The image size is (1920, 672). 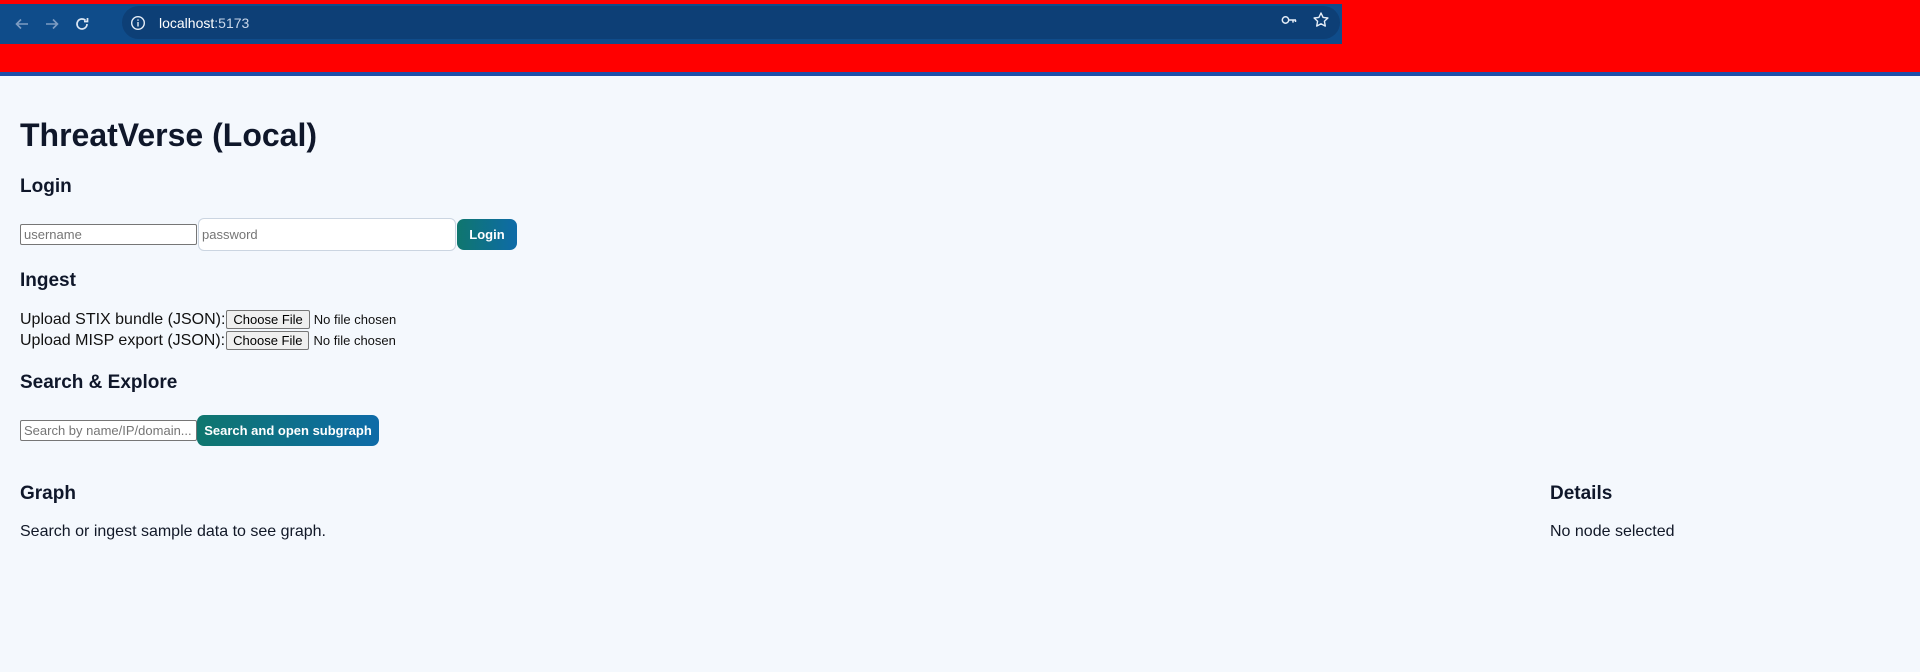 I want to click on back-button, so click(x=22, y=24).